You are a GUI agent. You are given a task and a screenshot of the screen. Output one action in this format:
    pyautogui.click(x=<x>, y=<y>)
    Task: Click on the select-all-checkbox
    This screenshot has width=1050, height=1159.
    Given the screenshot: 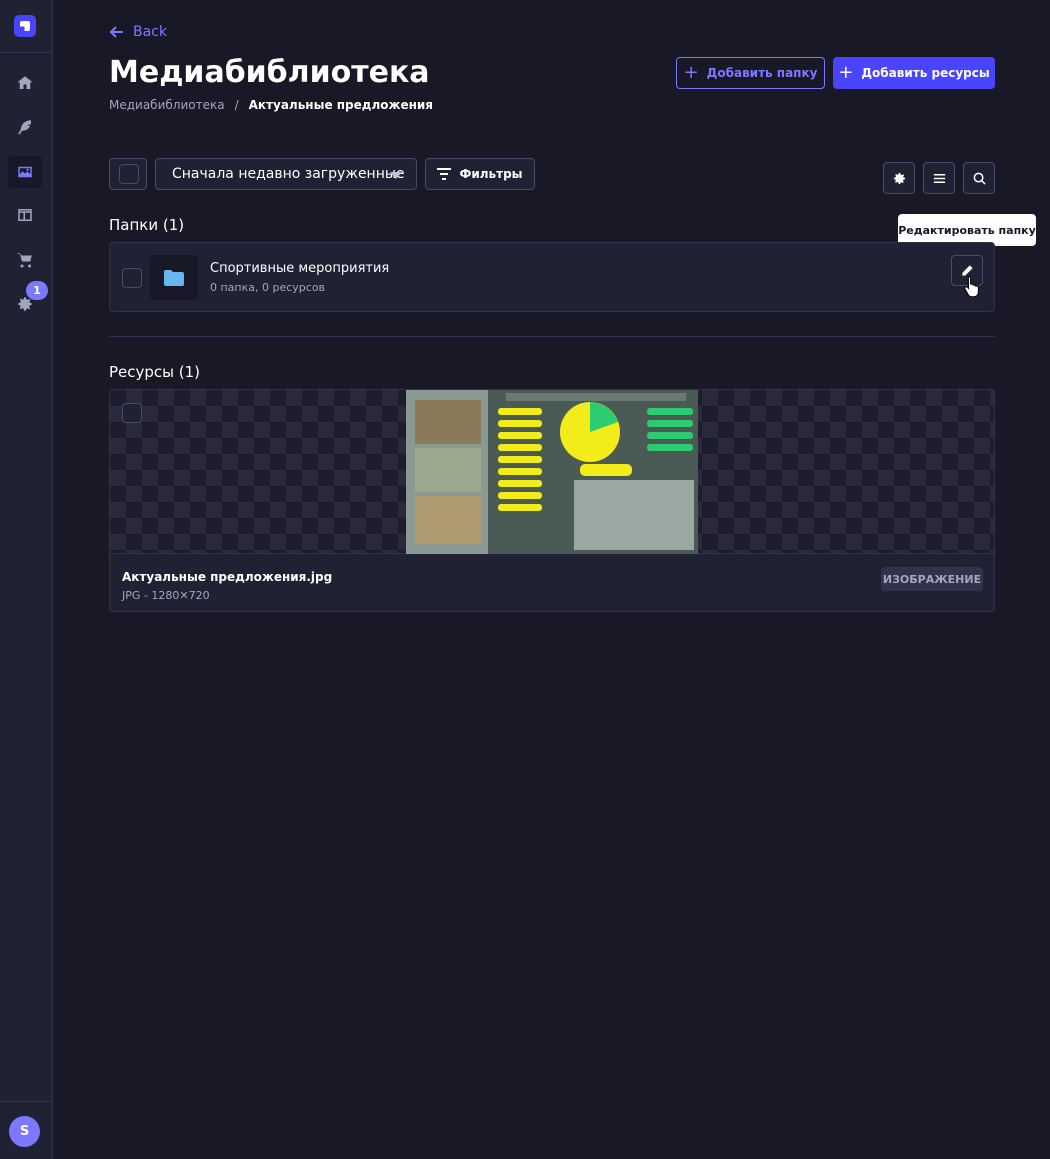 What is the action you would take?
    pyautogui.click(x=129, y=174)
    